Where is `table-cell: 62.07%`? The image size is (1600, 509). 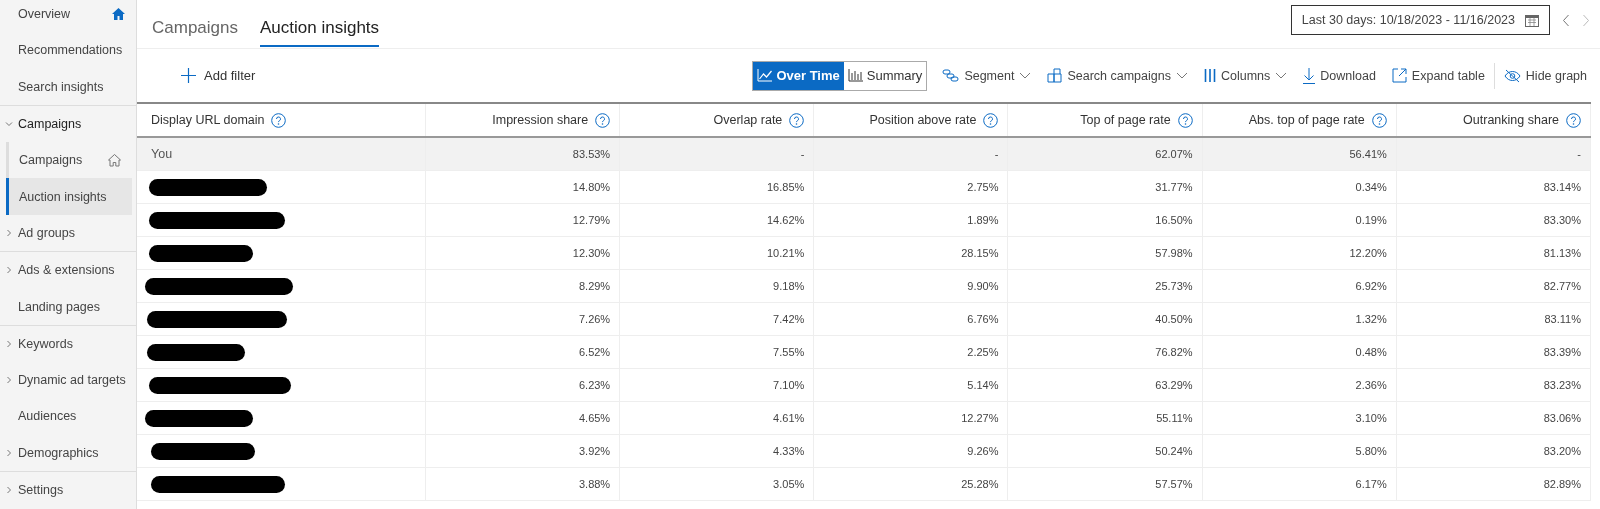 table-cell: 62.07% is located at coordinates (1105, 154).